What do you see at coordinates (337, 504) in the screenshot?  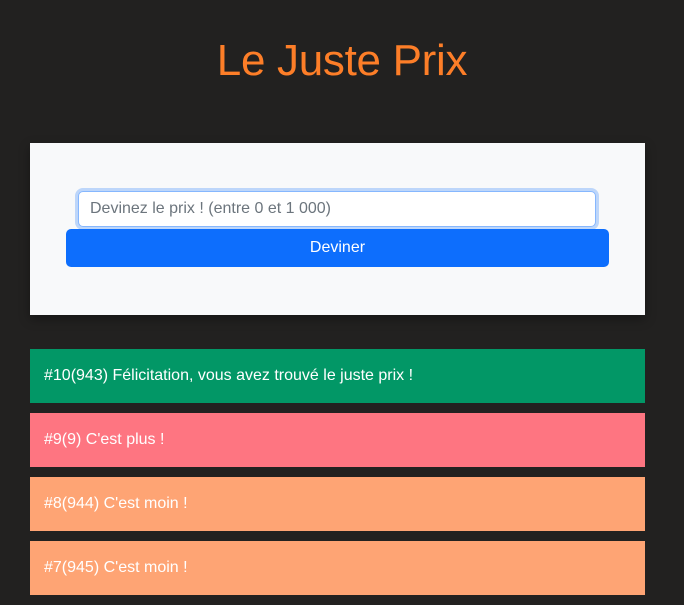 I see `result-item-minus: #8(944) C'est moin !` at bounding box center [337, 504].